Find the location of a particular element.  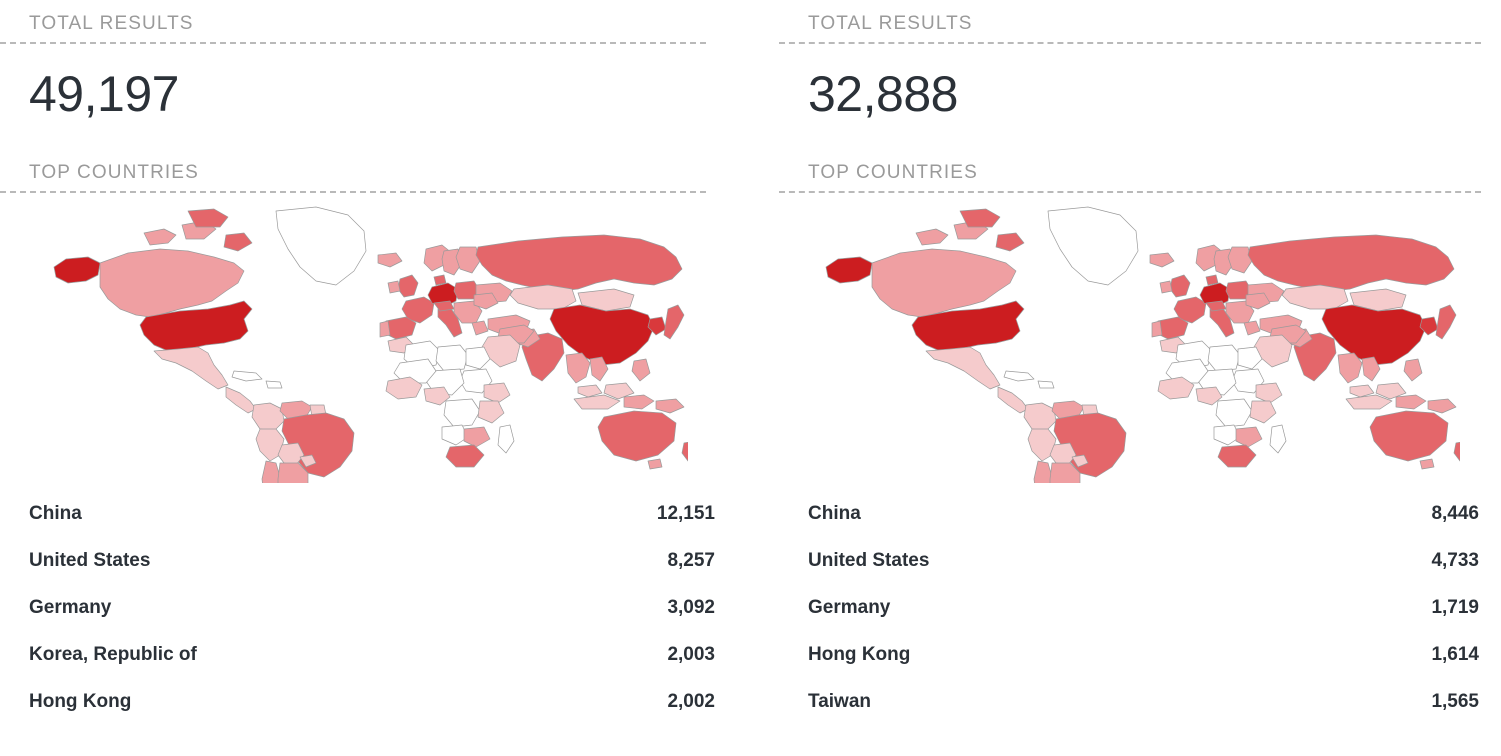

country-denmark is located at coordinates (1212, 279).